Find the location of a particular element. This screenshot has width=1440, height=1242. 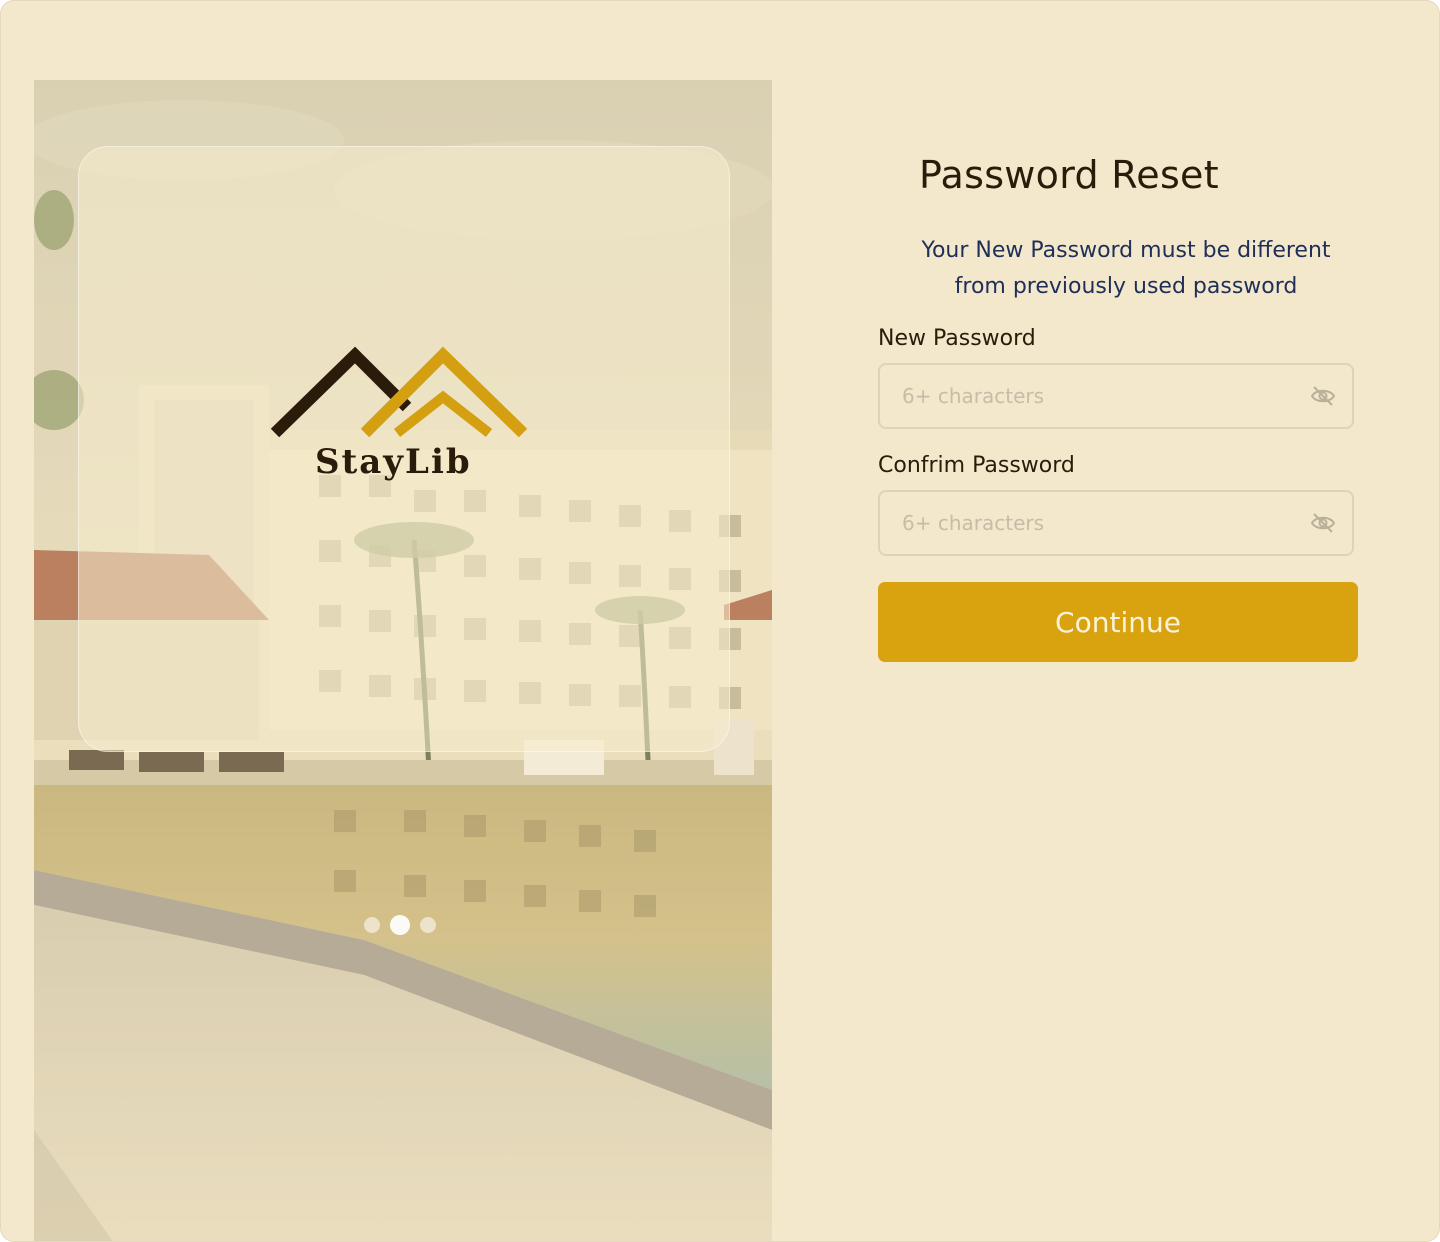

subtitle-line-2: from previously used password is located at coordinates (1126, 286).